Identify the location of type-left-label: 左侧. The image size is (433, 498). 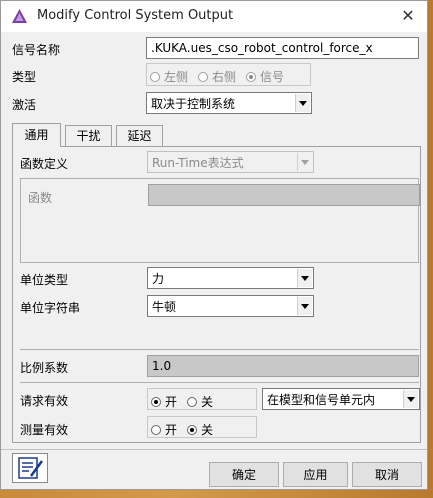
(176, 77).